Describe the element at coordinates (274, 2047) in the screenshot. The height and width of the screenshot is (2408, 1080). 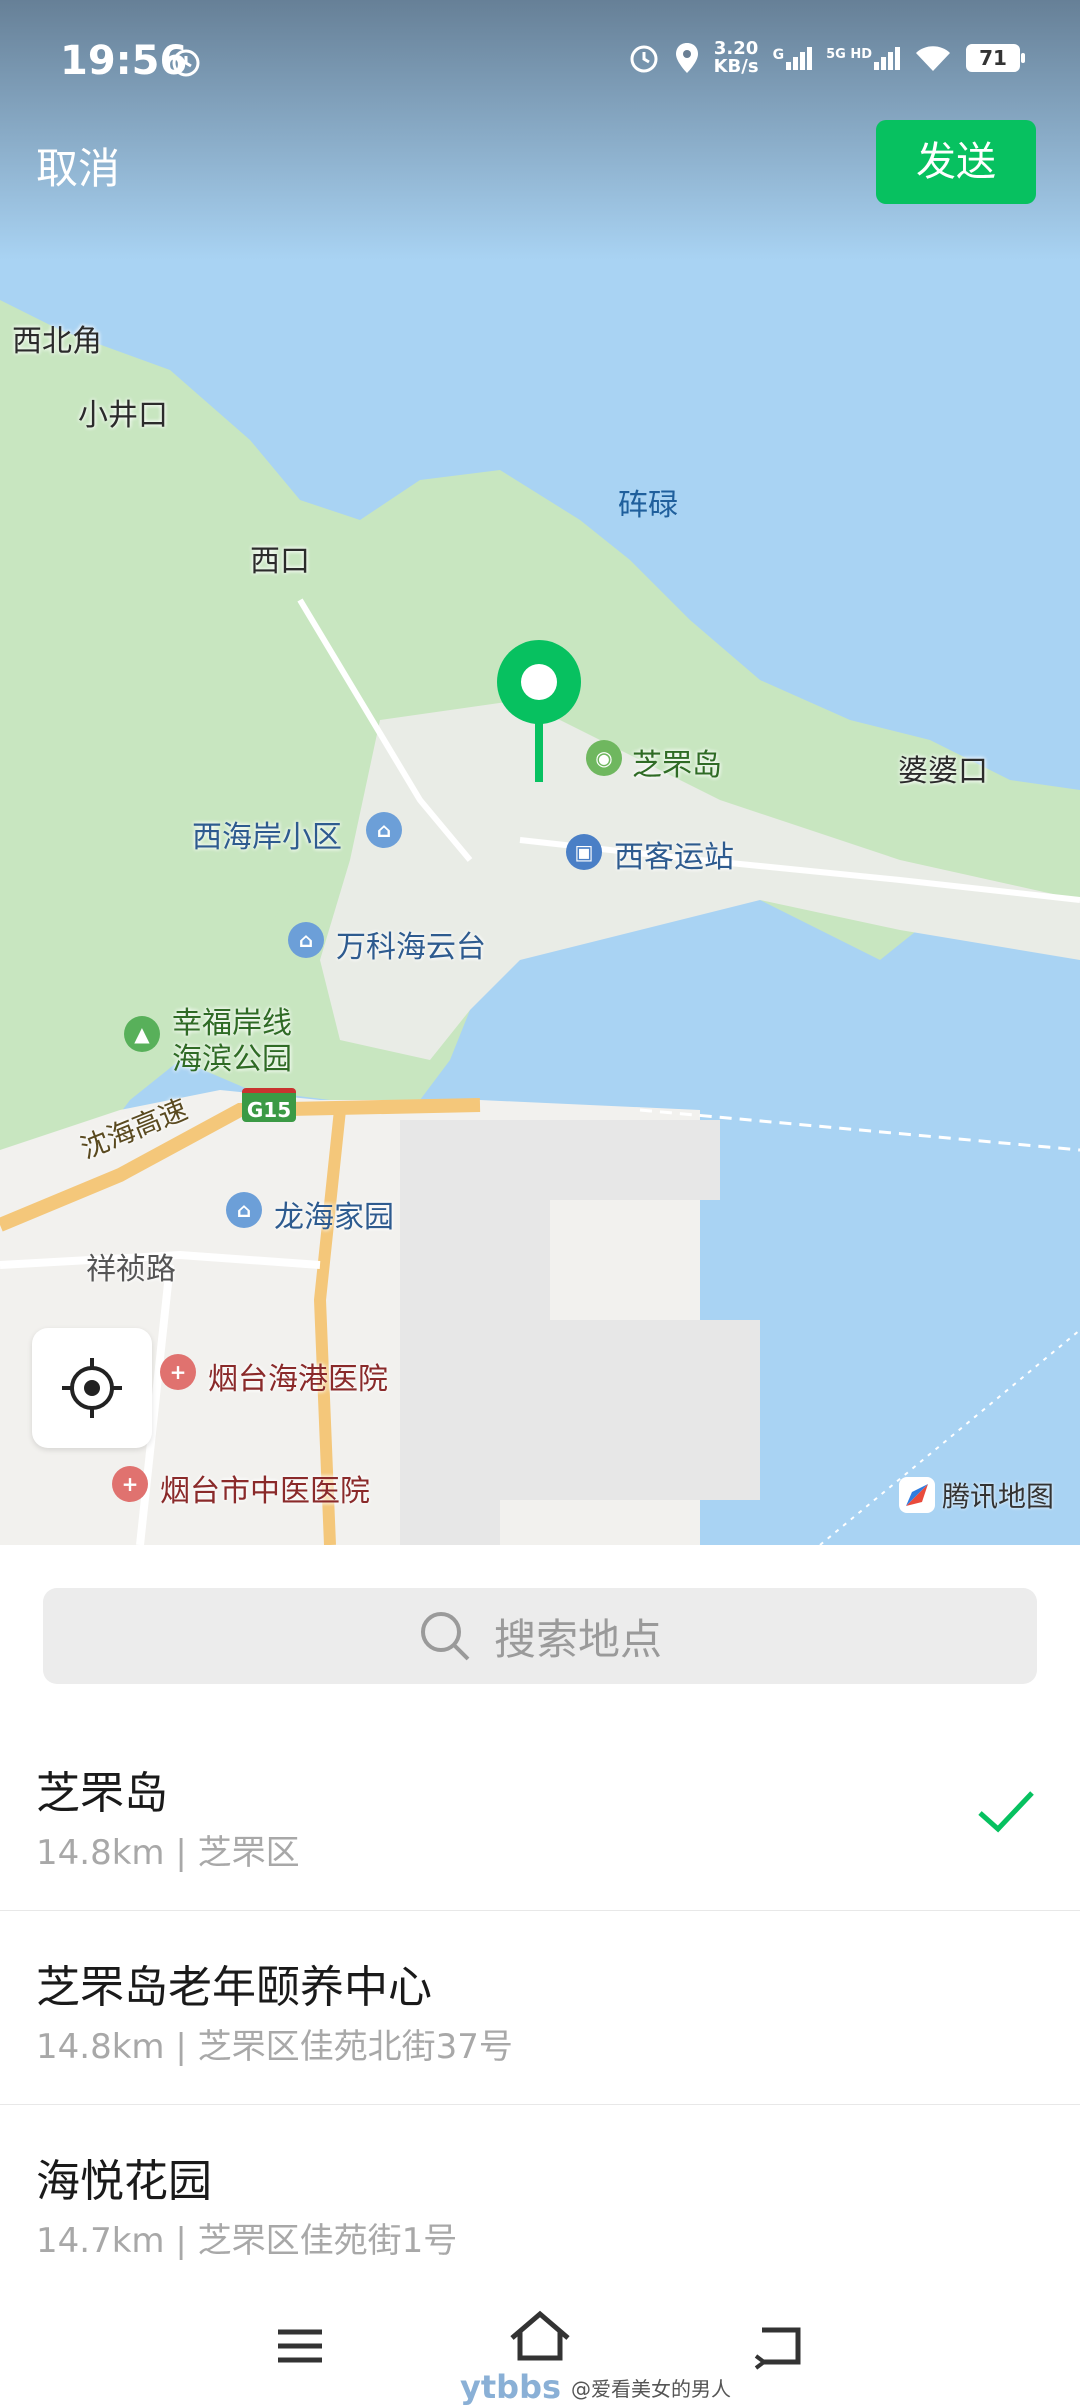
I see `result-detail: 14.8km | 芝罘区佳苑北街37号` at that location.